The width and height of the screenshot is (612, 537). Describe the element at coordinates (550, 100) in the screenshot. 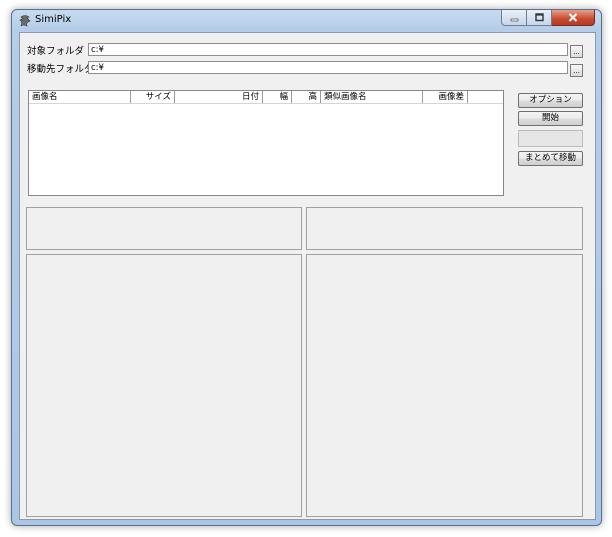

I see `options-button: オプション` at that location.